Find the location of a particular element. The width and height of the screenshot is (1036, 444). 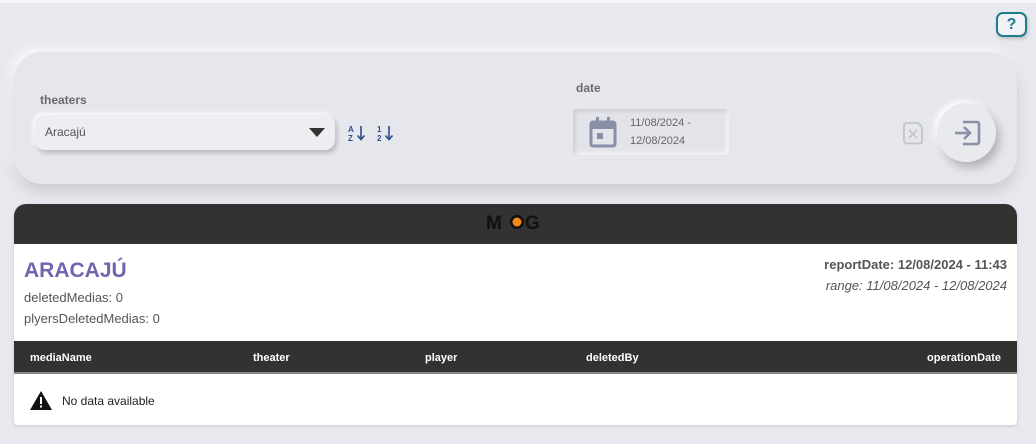

calendar-icon is located at coordinates (603, 132).